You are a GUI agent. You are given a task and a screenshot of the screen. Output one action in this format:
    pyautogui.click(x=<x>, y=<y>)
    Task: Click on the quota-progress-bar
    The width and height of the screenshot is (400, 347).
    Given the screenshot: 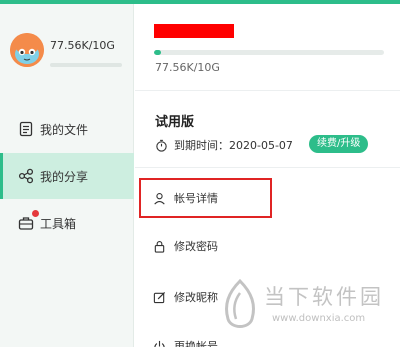 What is the action you would take?
    pyautogui.click(x=269, y=52)
    